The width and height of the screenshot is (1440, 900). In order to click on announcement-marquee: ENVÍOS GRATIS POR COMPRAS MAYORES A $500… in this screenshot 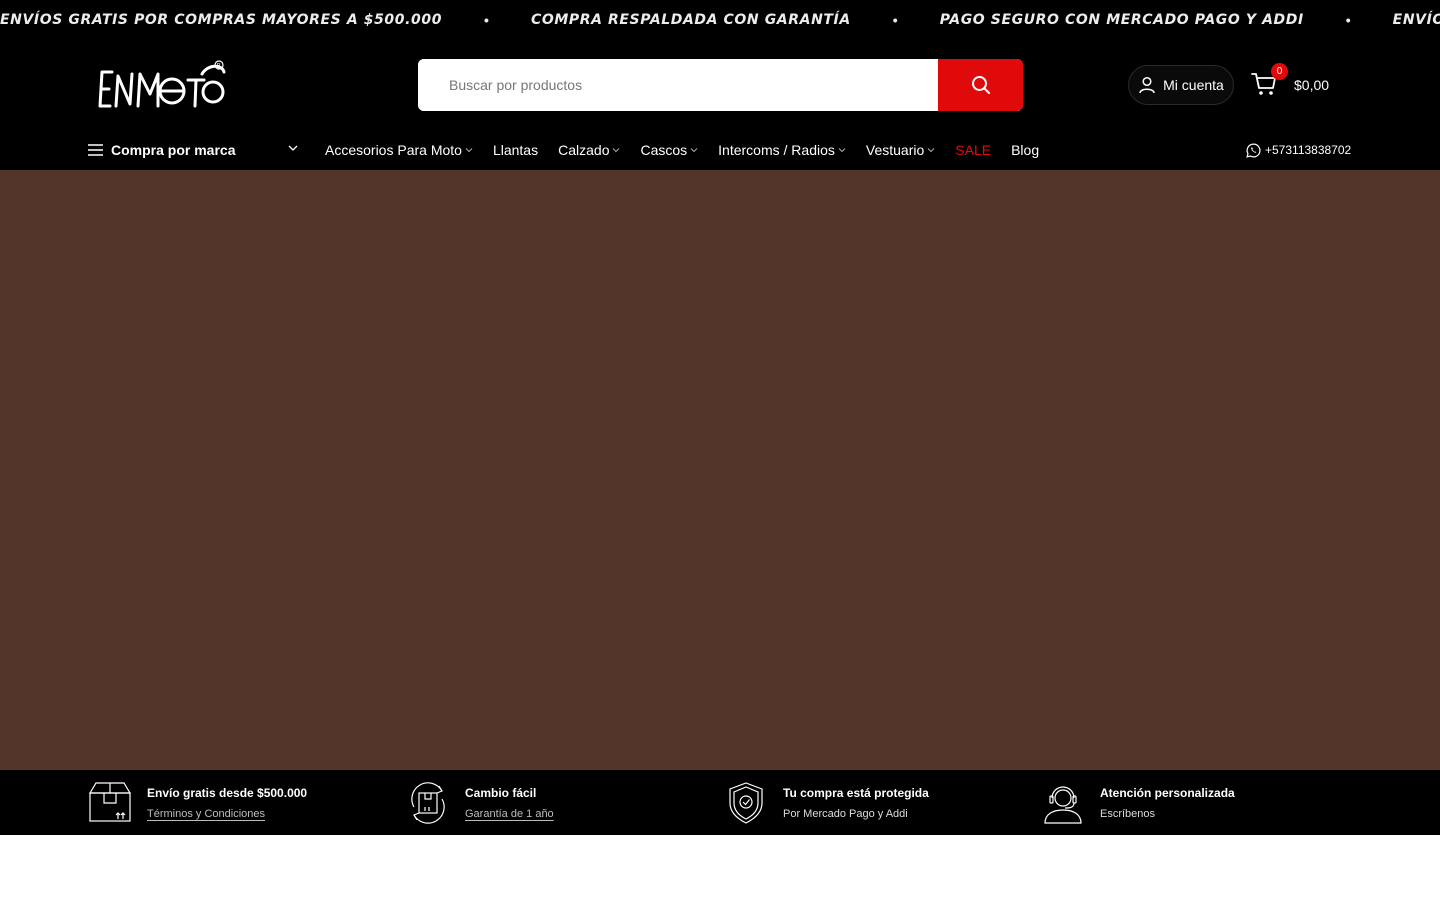, I will do `click(720, 20)`.